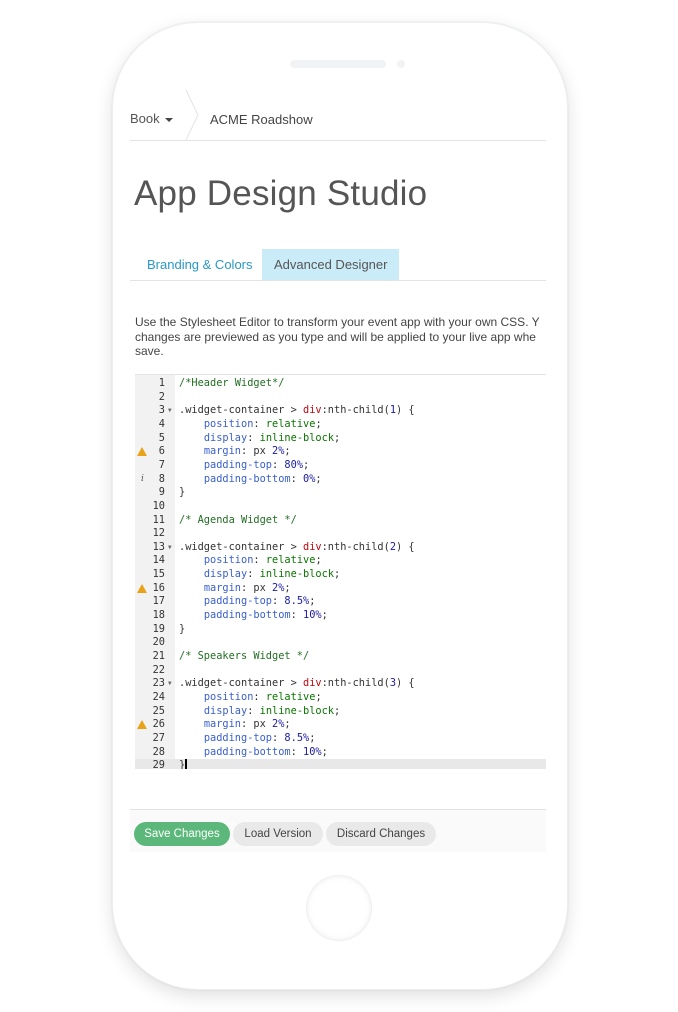 This screenshot has height=1012, width=678. I want to click on line-number: 28, so click(158, 751).